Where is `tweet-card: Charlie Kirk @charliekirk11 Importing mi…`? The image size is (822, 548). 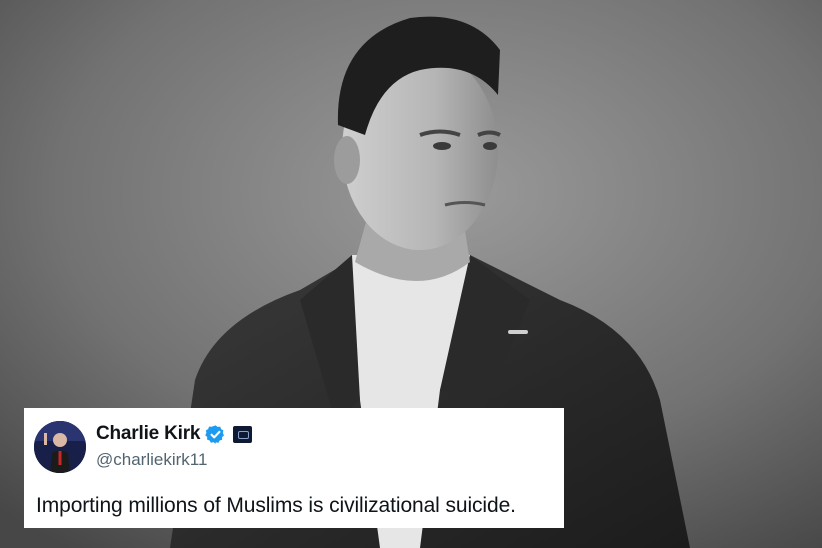 tweet-card: Charlie Kirk @charliekirk11 Importing mi… is located at coordinates (294, 468).